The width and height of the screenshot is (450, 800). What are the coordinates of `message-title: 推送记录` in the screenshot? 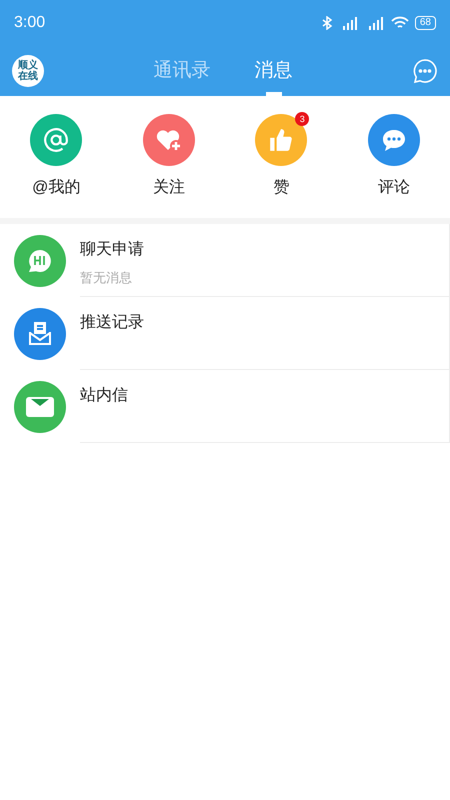 It's located at (112, 323).